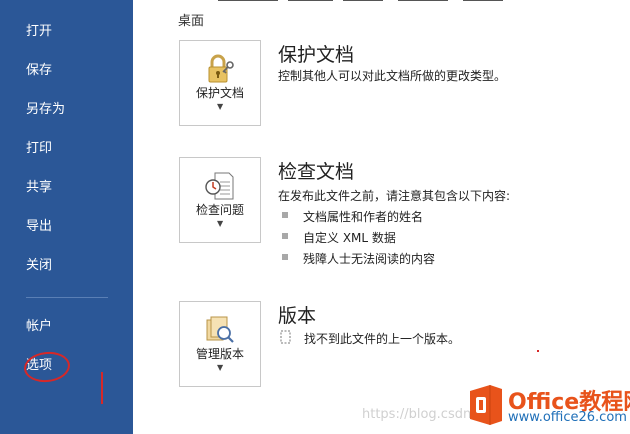  What do you see at coordinates (567, 417) in the screenshot?
I see `logo-url: www.office26.com` at bounding box center [567, 417].